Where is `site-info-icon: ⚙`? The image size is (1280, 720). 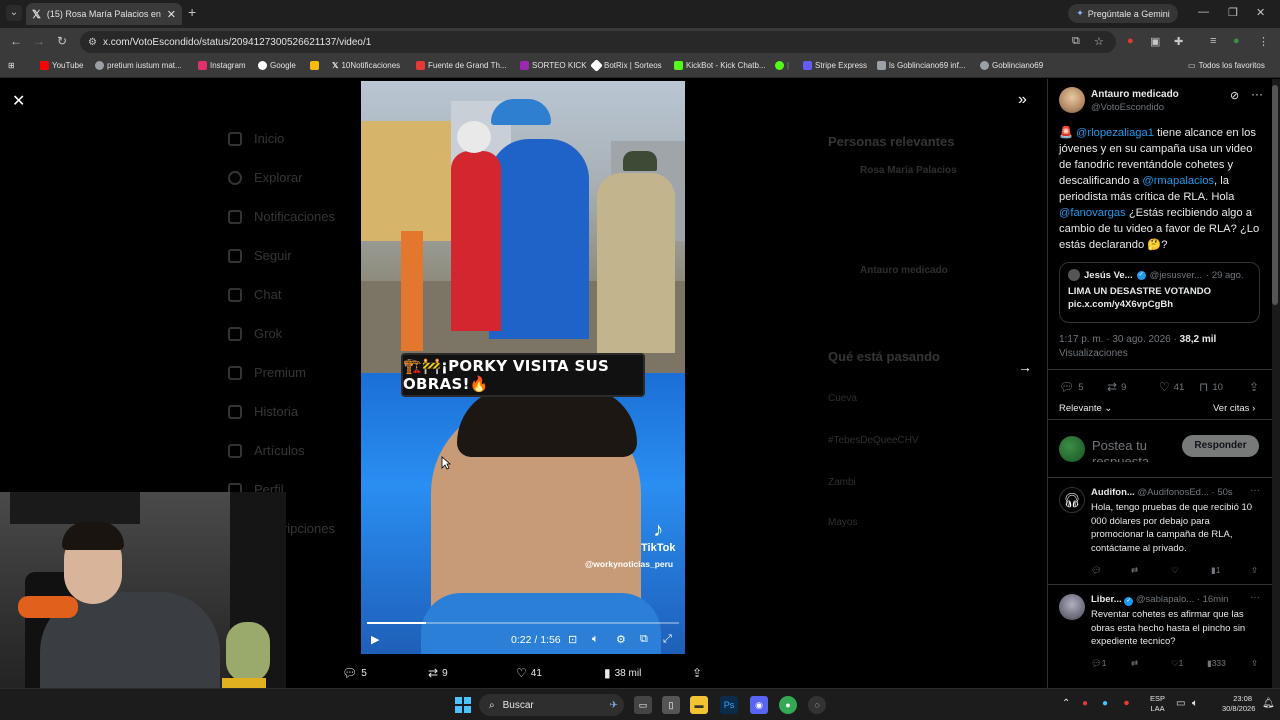 site-info-icon: ⚙ is located at coordinates (92, 42).